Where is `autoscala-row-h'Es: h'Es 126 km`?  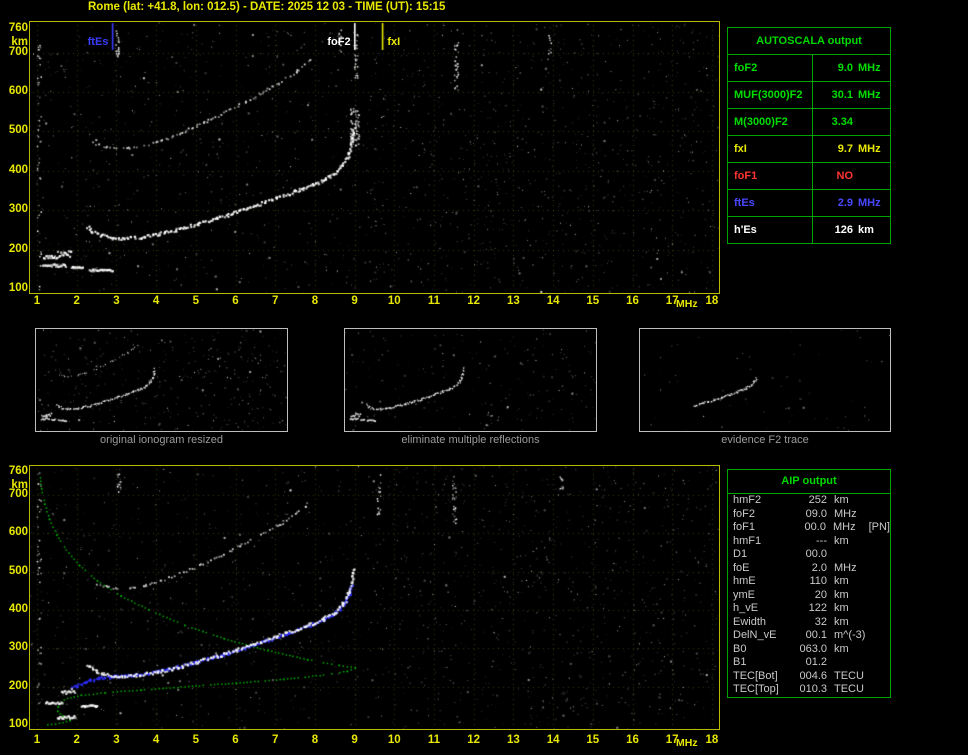 autoscala-row-h'Es: h'Es 126 km is located at coordinates (809, 230).